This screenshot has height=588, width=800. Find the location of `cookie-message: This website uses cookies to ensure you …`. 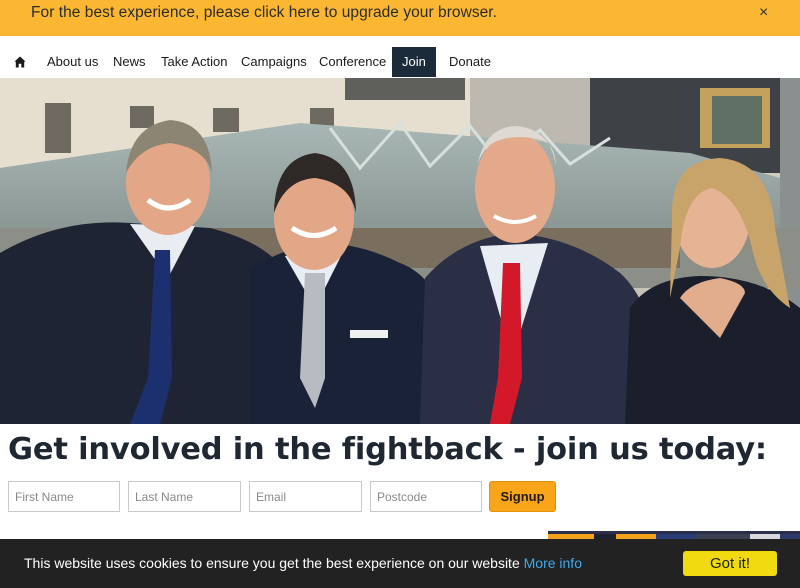

cookie-message: This website uses cookies to ensure you … is located at coordinates (272, 563).